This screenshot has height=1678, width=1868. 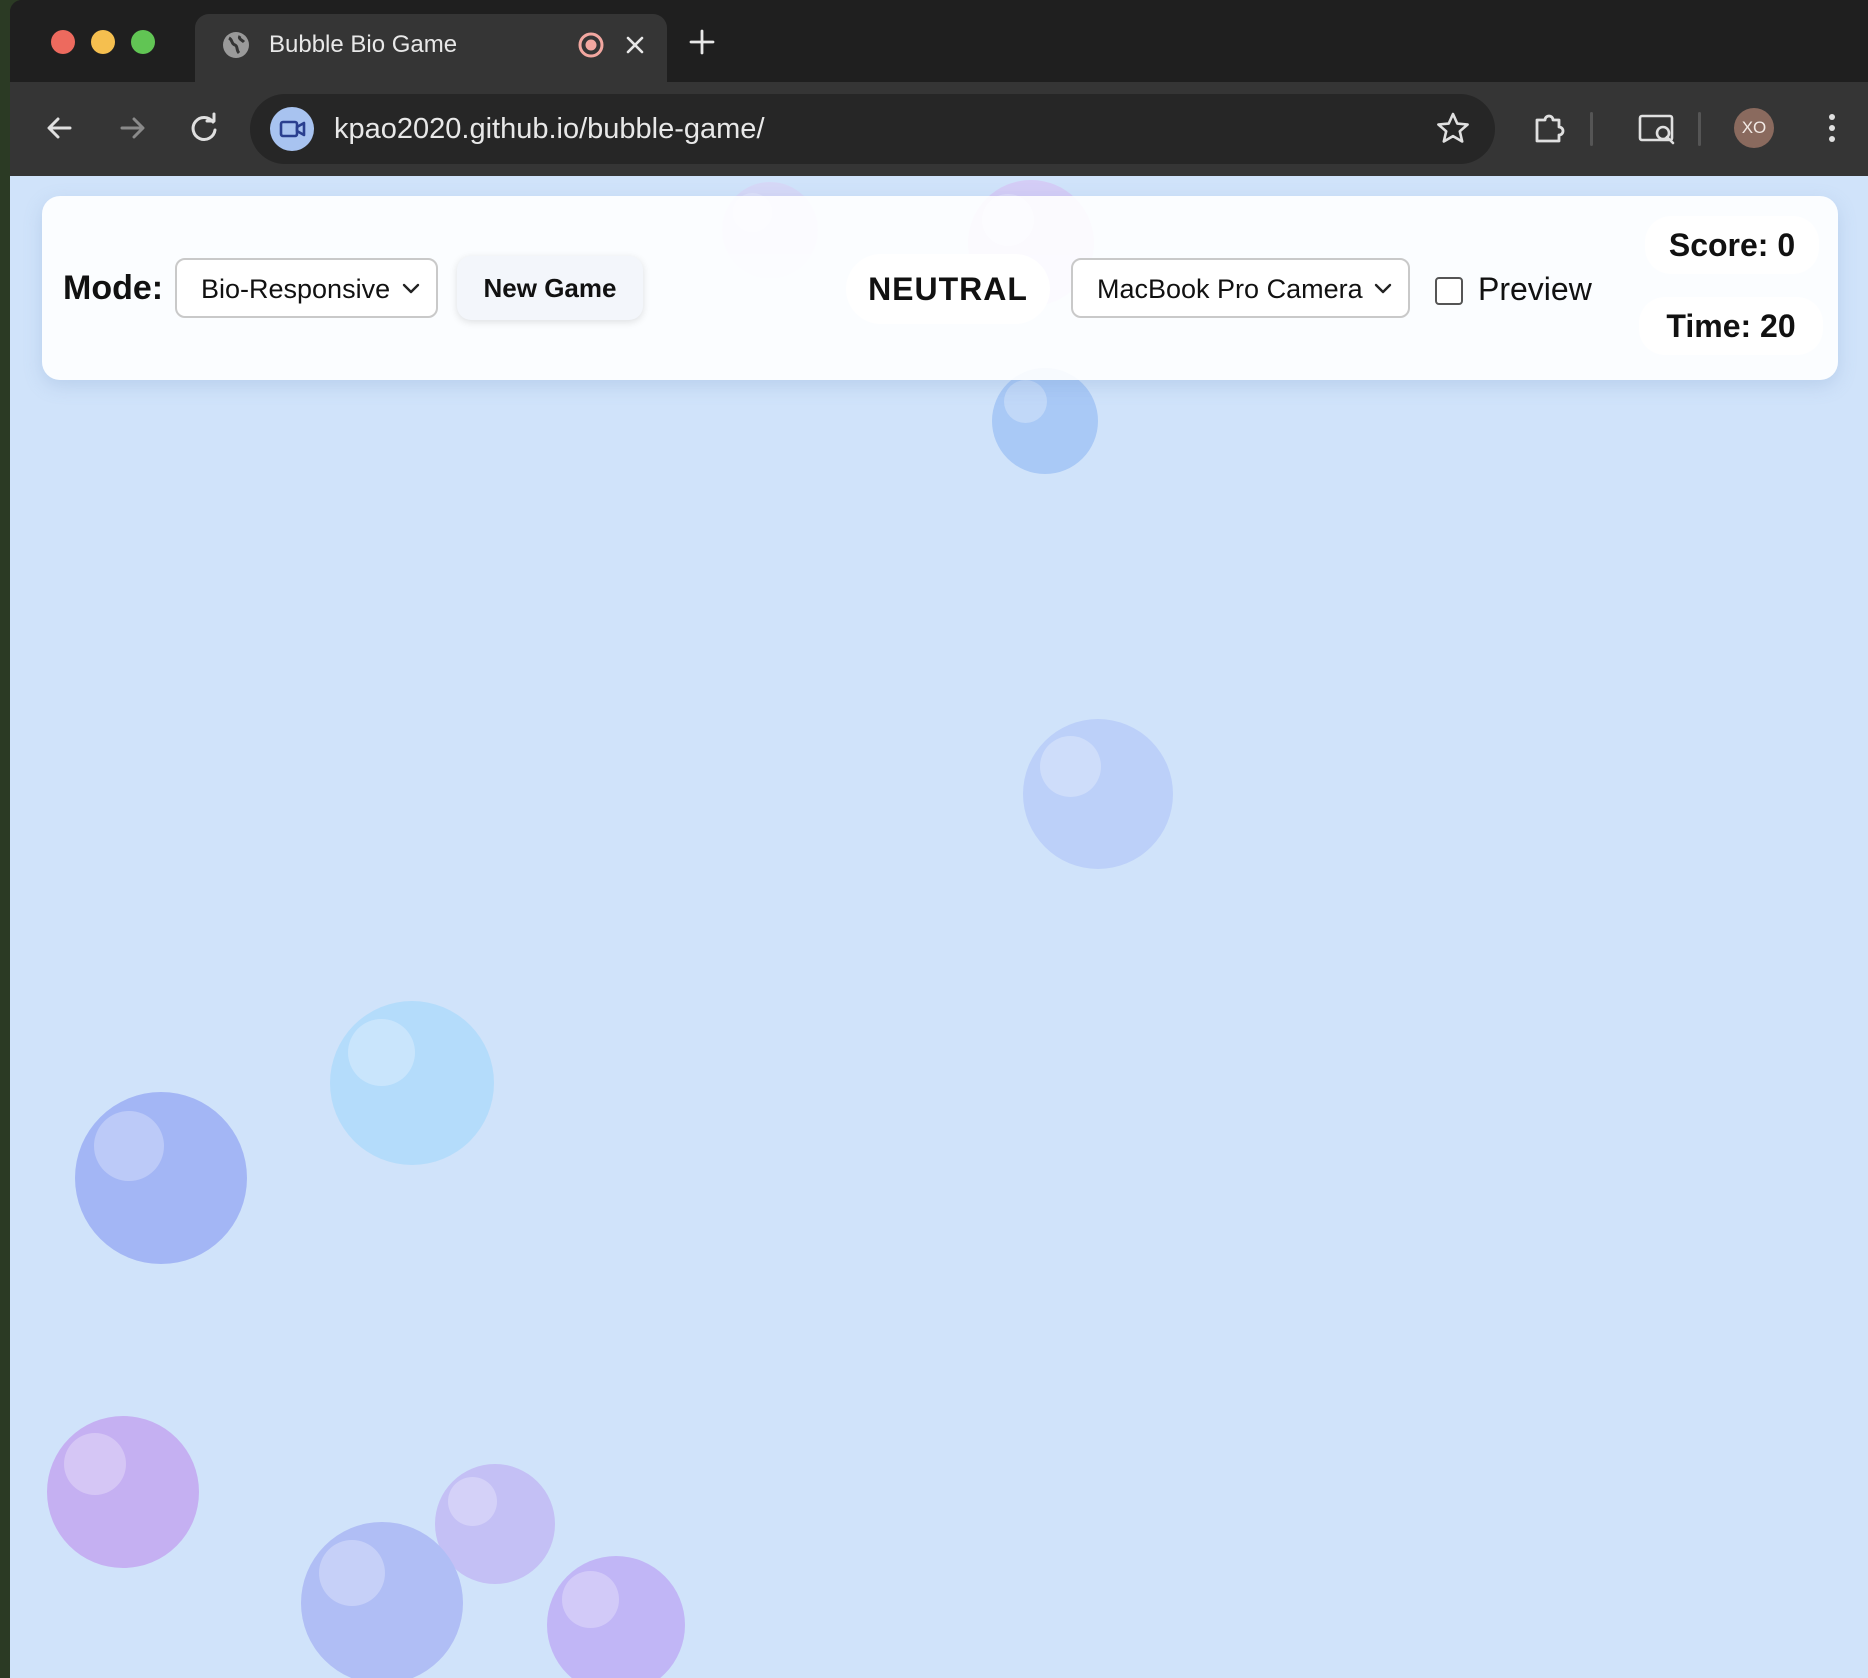 What do you see at coordinates (204, 128) in the screenshot?
I see `reload-icon` at bounding box center [204, 128].